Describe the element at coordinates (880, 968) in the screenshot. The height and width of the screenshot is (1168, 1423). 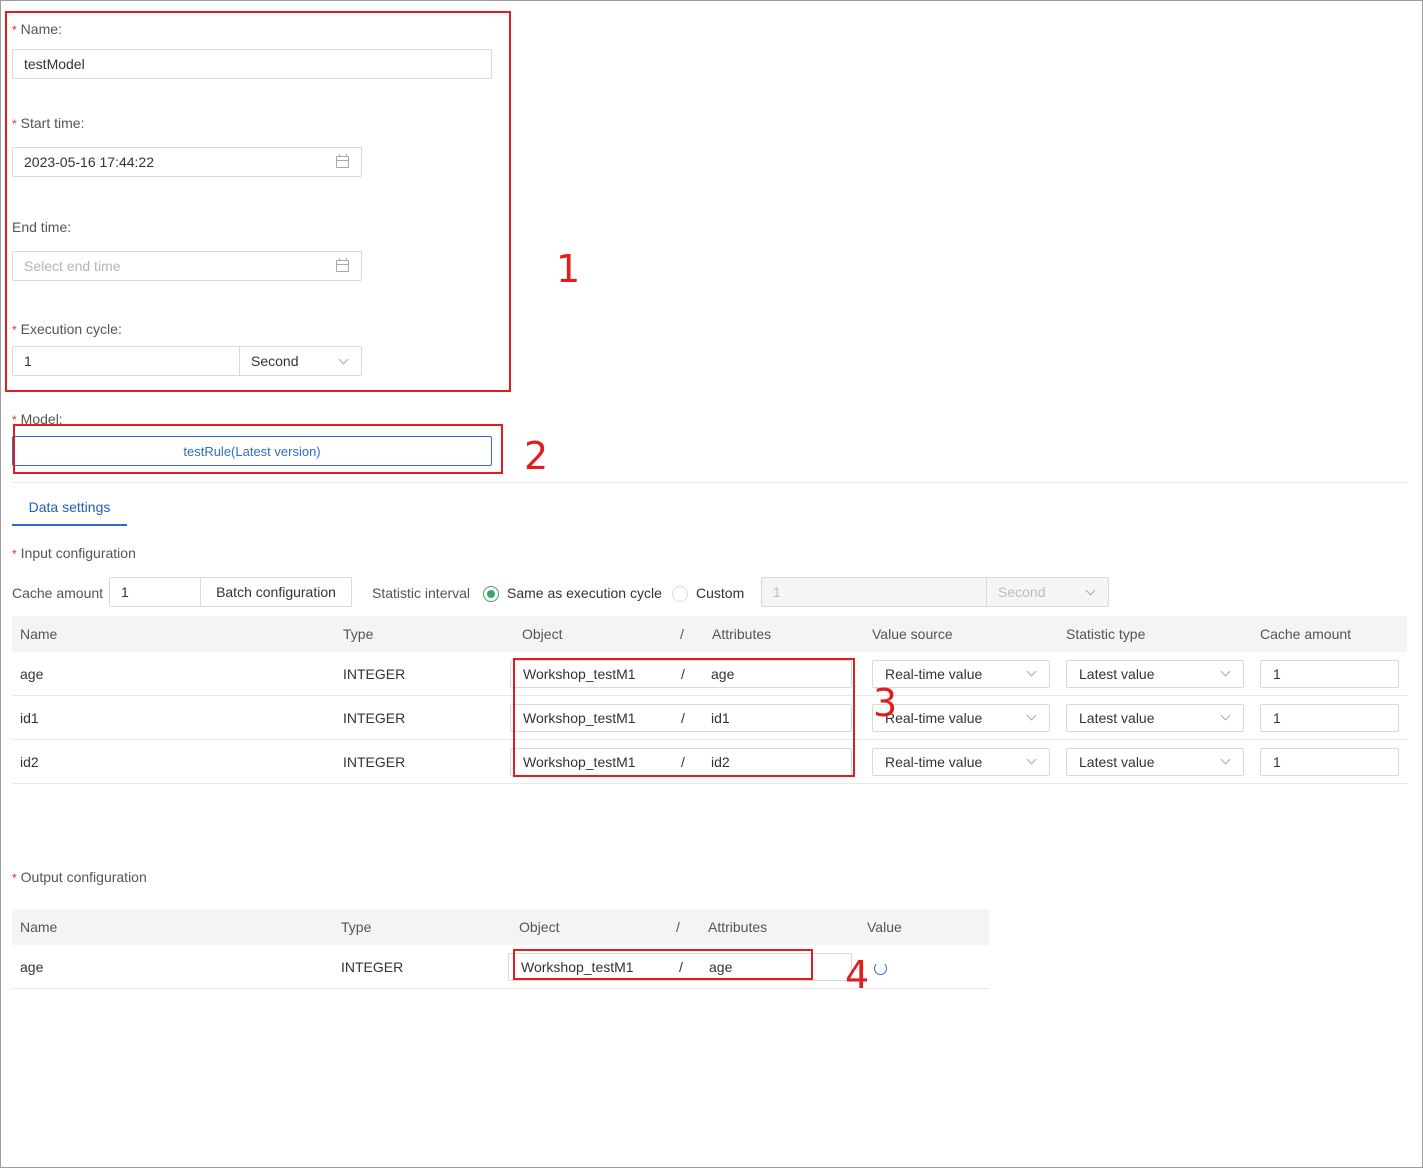
I see `refresh-icon` at that location.